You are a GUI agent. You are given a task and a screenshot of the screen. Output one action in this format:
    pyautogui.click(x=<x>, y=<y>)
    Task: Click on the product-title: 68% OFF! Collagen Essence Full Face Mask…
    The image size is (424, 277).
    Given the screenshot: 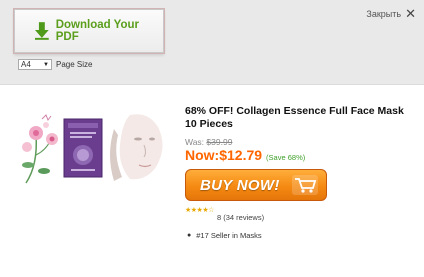 What is the action you would take?
    pyautogui.click(x=300, y=118)
    